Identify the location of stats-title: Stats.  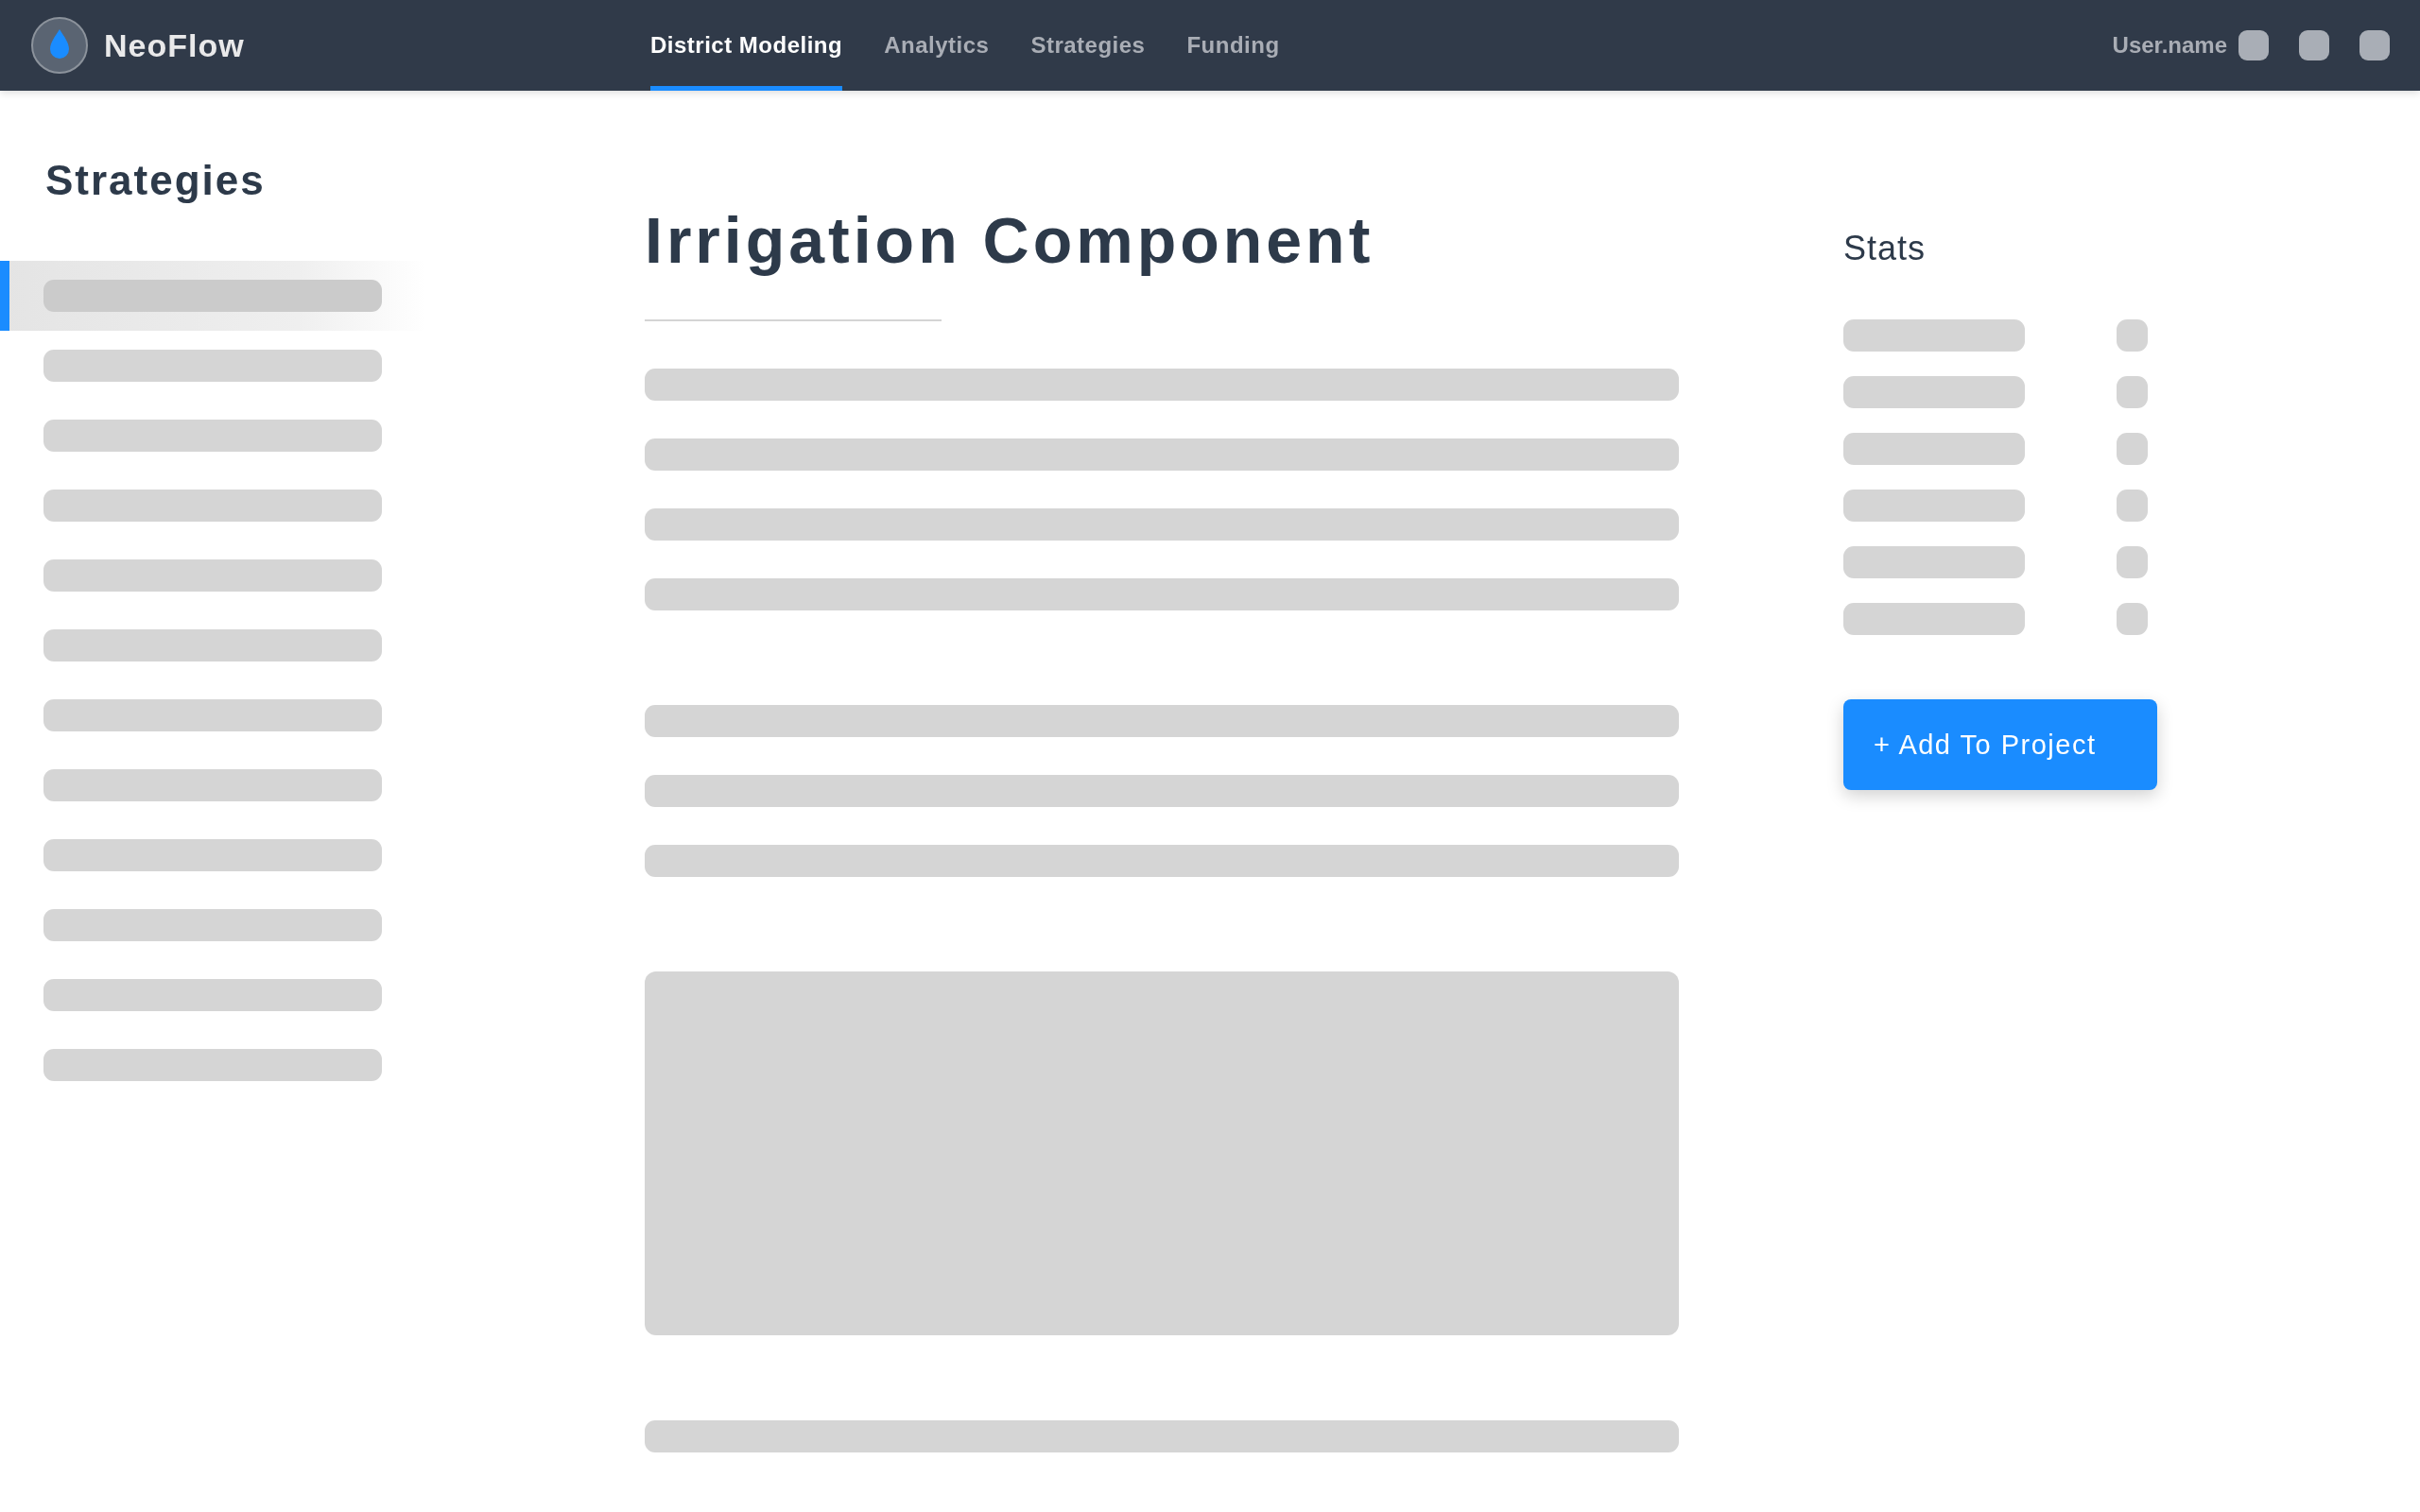
(1885, 248).